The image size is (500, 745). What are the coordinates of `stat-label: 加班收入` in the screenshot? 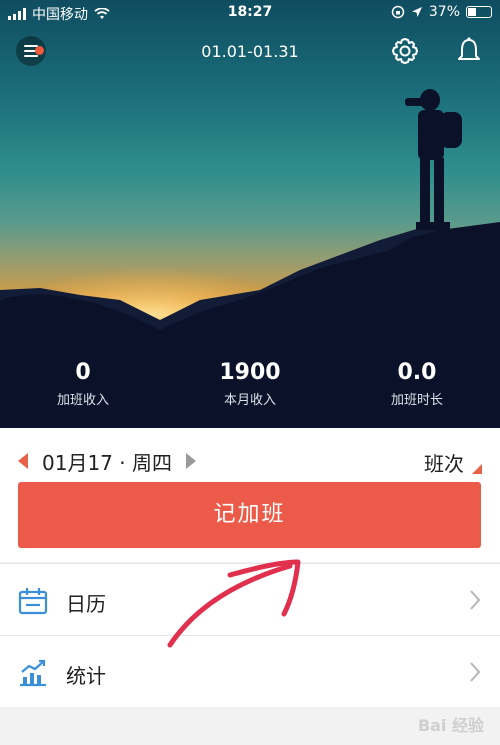 It's located at (82, 400).